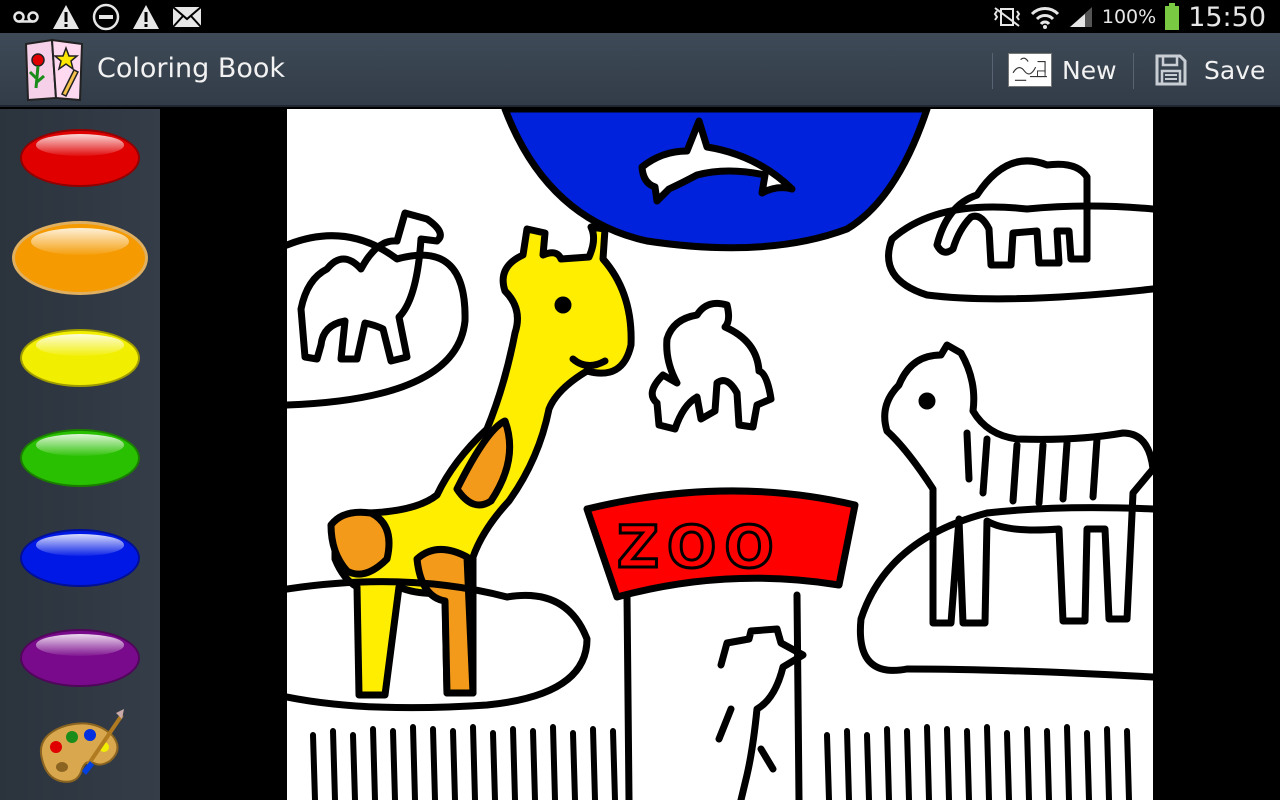 Image resolution: width=1280 pixels, height=800 pixels. What do you see at coordinates (378, 320) in the screenshot?
I see `camel-enclosure` at bounding box center [378, 320].